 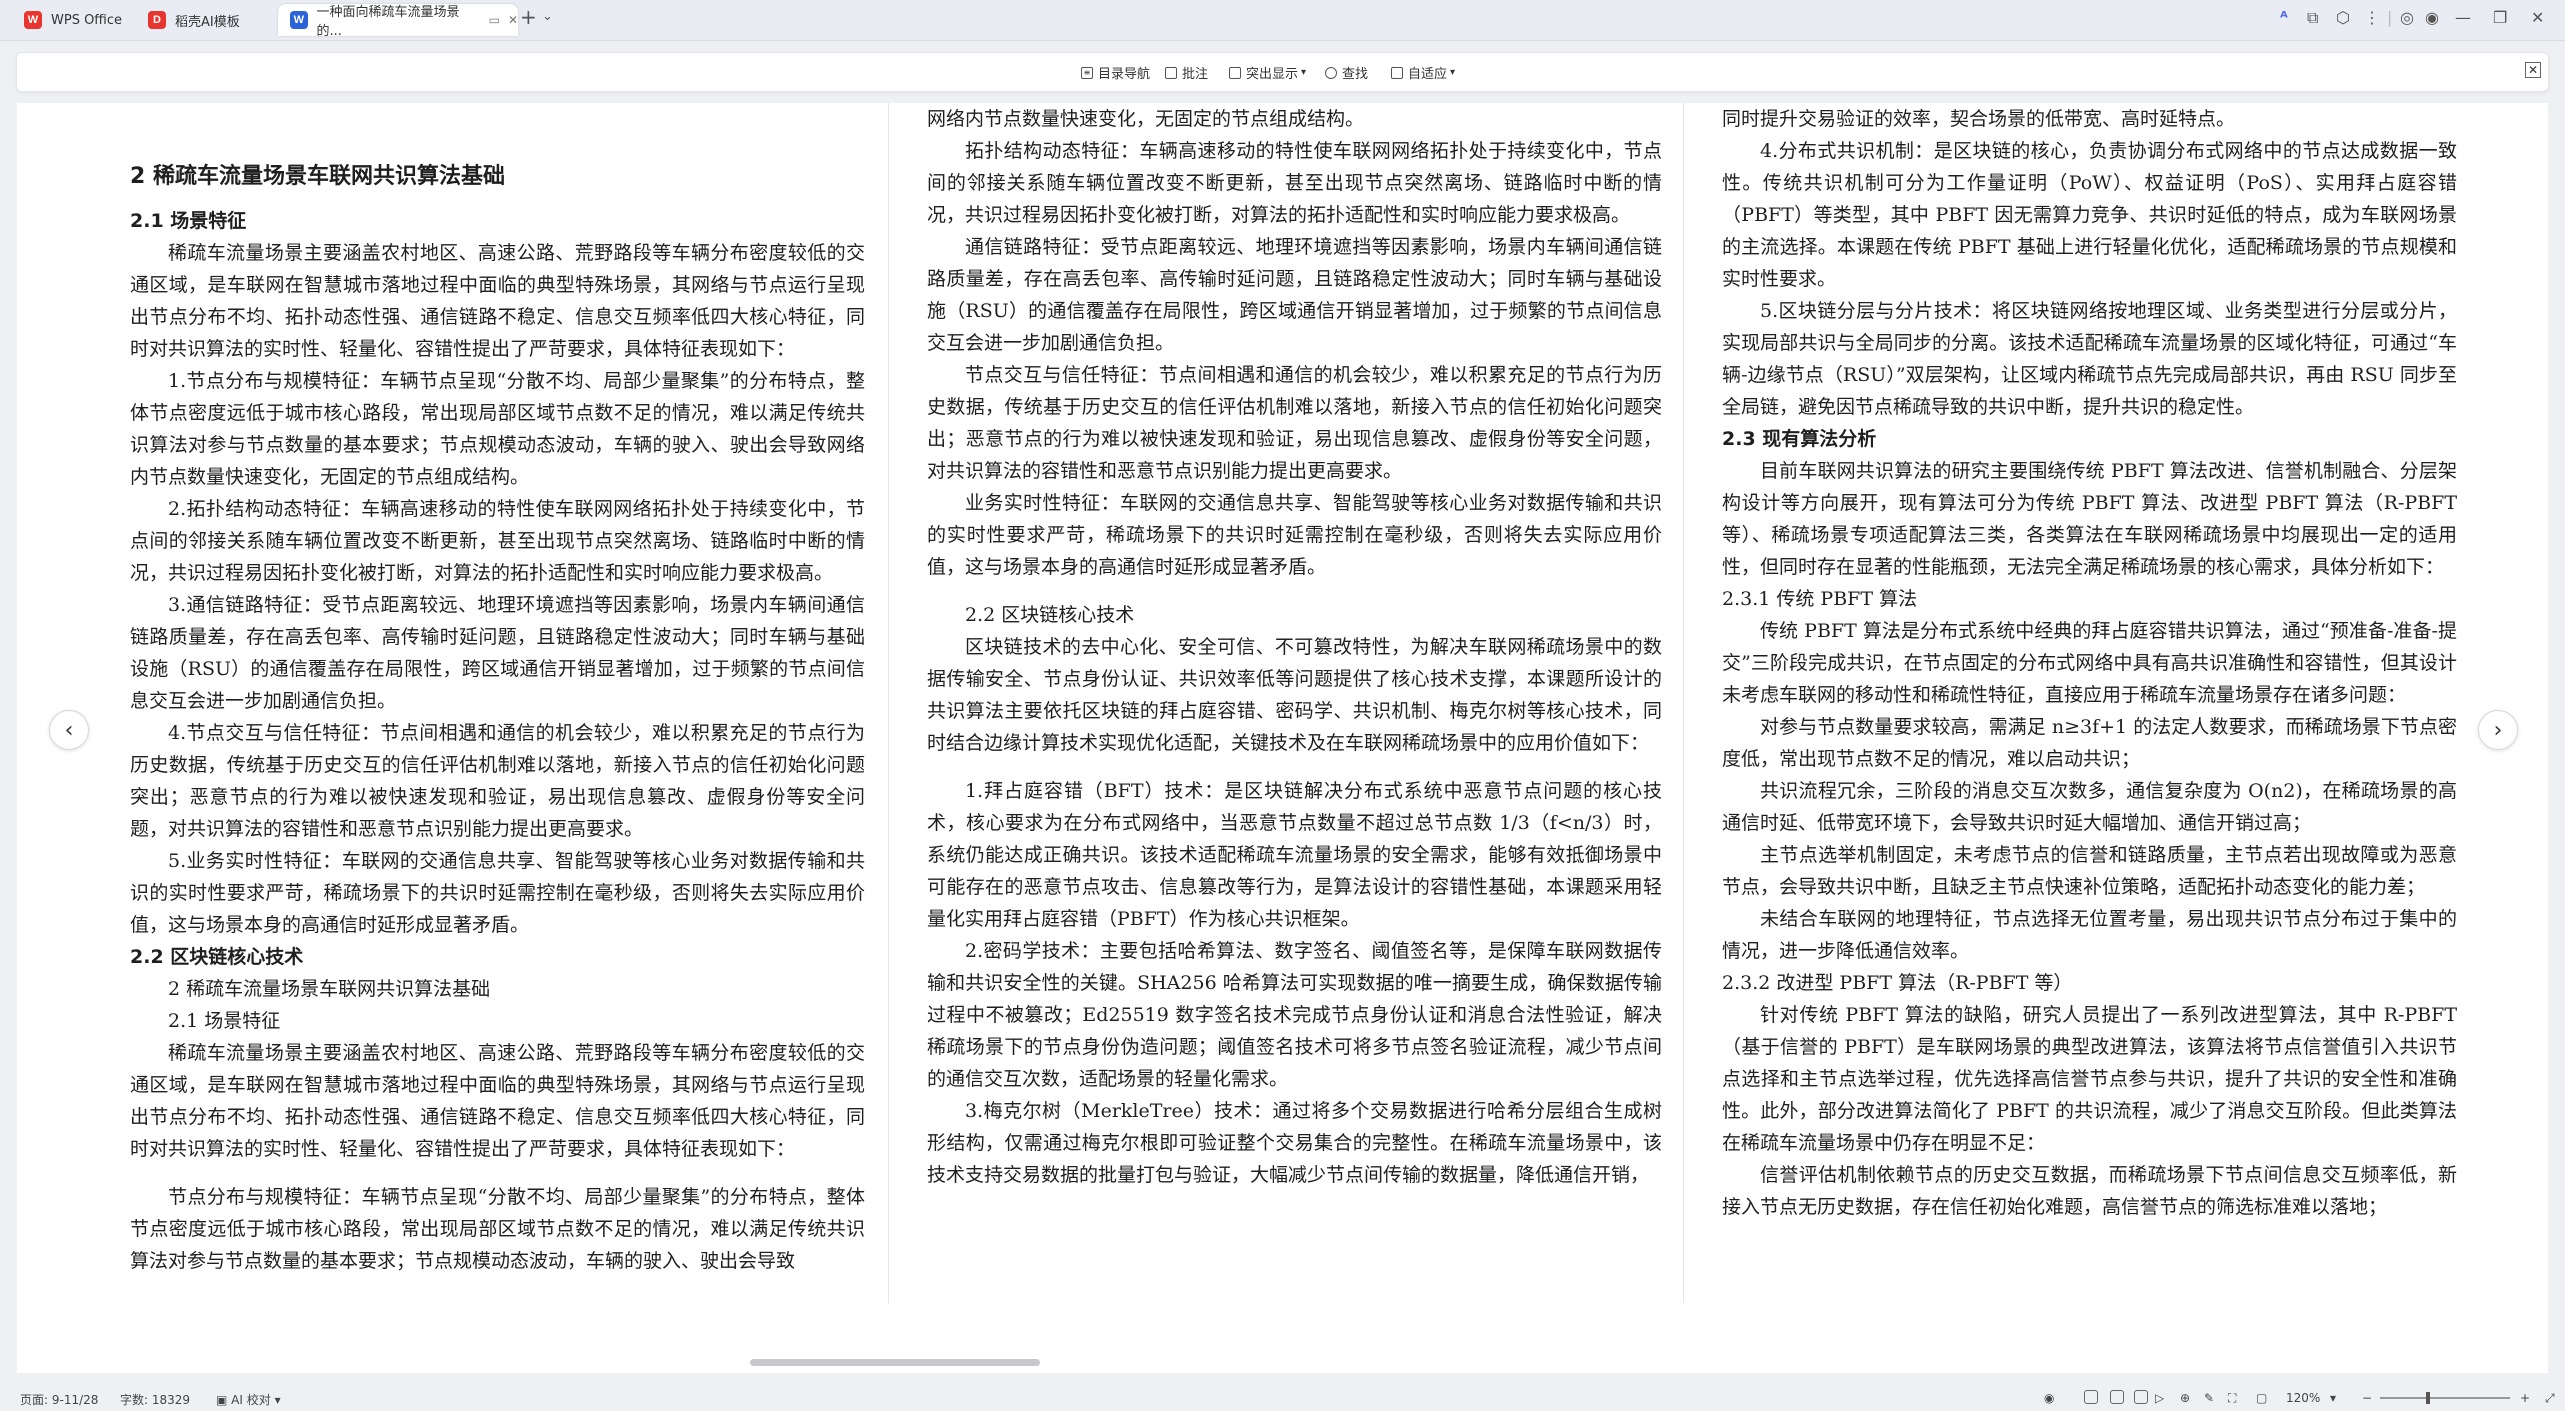 I want to click on tab-document: W 一种面向稀疏车流量场景的... ▭ ✕, so click(x=398, y=21).